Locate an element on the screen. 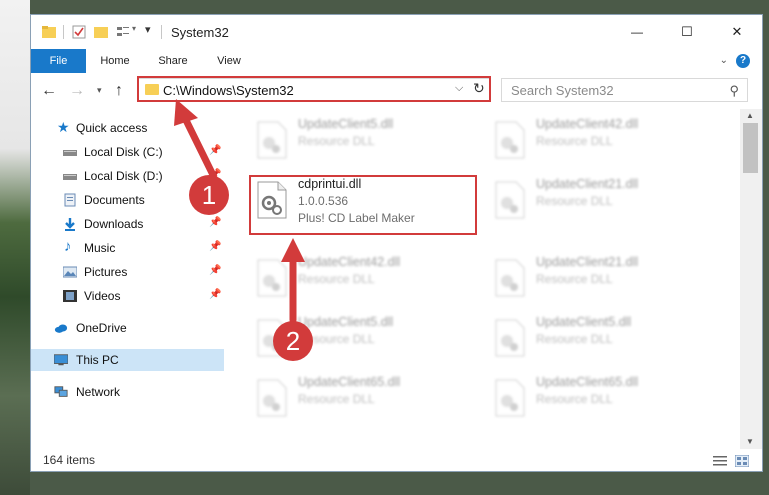  sidebar-item-label: Documents is located at coordinates (114, 200).